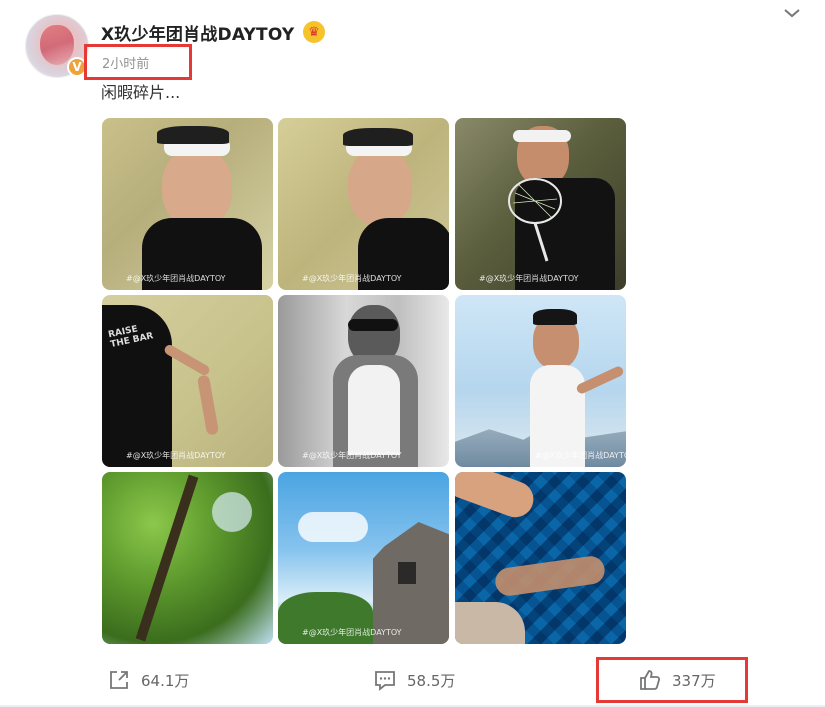 The width and height of the screenshot is (825, 707). What do you see at coordinates (187, 204) in the screenshot?
I see `image-1: #@X玖少年团肖战DAYTOY` at bounding box center [187, 204].